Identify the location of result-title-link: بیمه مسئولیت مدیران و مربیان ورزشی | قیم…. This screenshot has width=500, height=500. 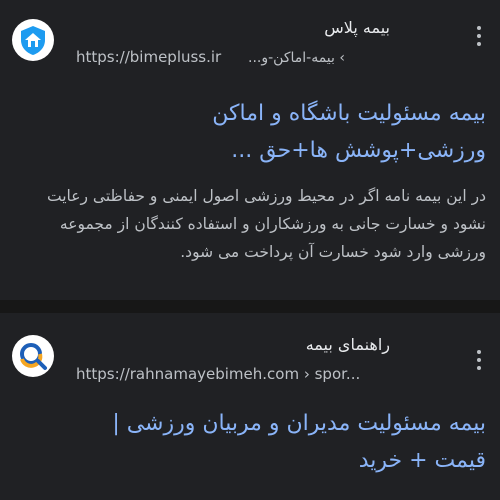
(251, 442).